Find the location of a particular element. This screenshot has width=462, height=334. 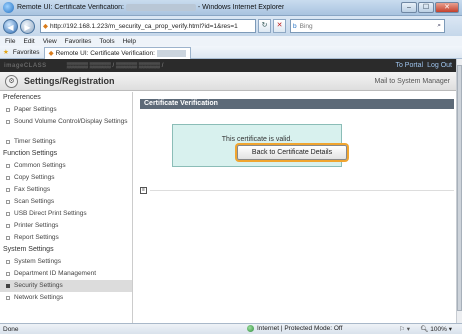

sidebar-item-department-id: Department ID Management is located at coordinates (66, 274).